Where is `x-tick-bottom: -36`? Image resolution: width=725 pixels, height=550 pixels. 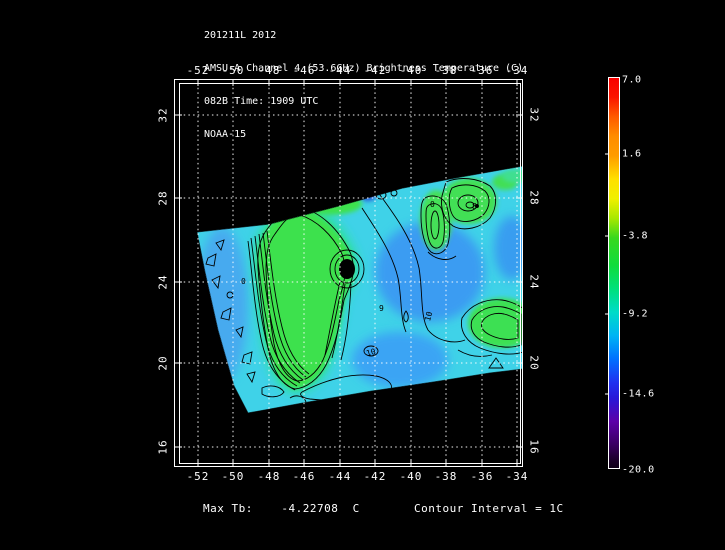 x-tick-bottom: -36 is located at coordinates (482, 476).